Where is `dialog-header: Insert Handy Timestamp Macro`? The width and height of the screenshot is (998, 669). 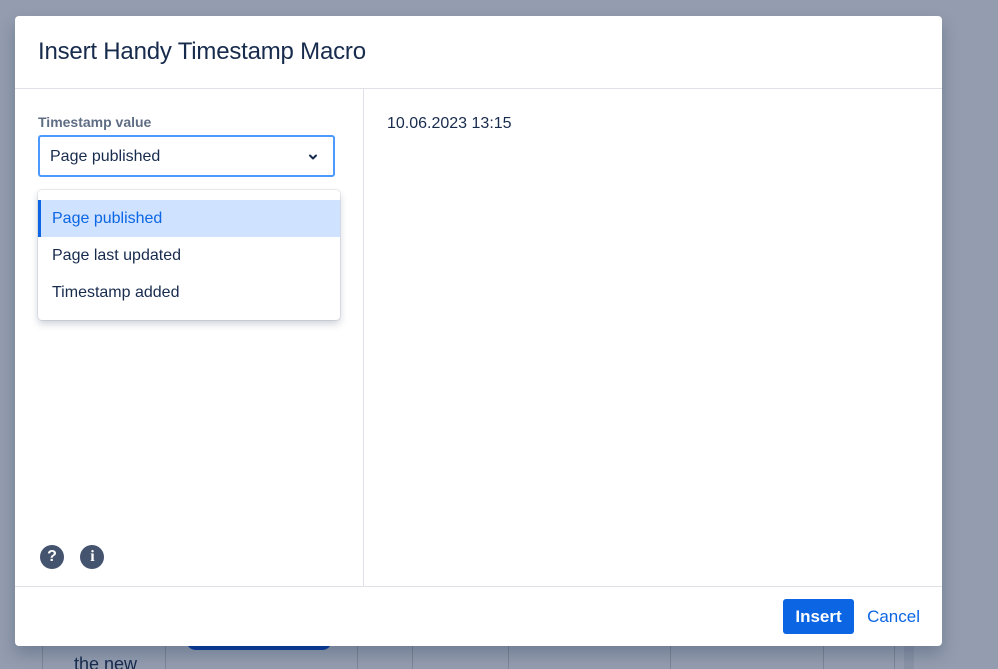
dialog-header: Insert Handy Timestamp Macro is located at coordinates (478, 52).